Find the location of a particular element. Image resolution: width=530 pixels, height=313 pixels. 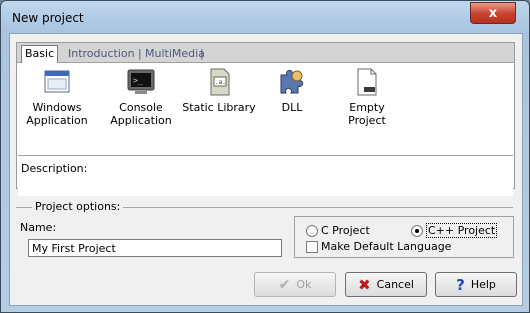

cancel-x-icon: ✖ is located at coordinates (364, 284).